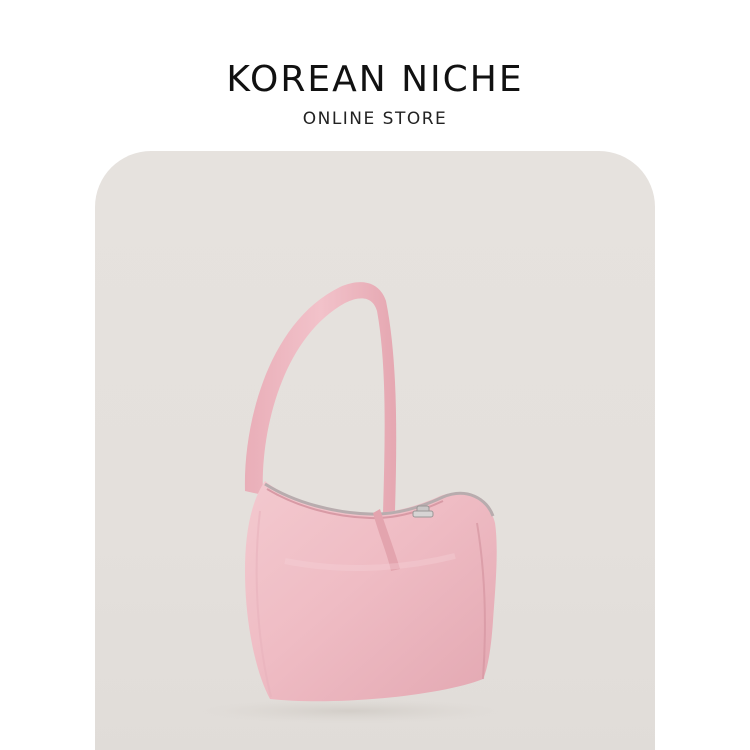 This screenshot has height=750, width=750. Describe the element at coordinates (320, 397) in the screenshot. I see `bag-strap` at that location.